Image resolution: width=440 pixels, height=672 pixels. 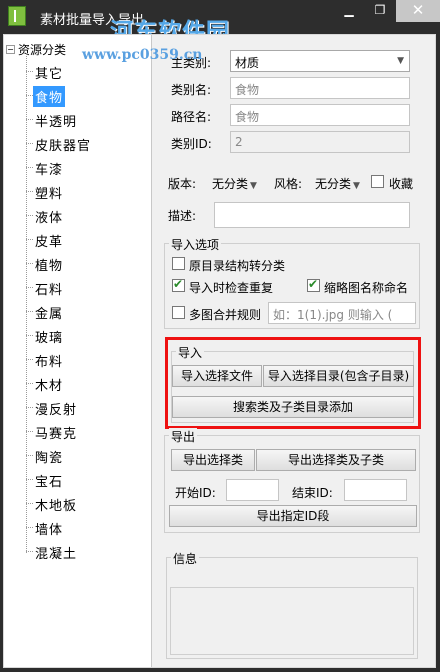 I want to click on style-label: 风格:, so click(x=288, y=184).